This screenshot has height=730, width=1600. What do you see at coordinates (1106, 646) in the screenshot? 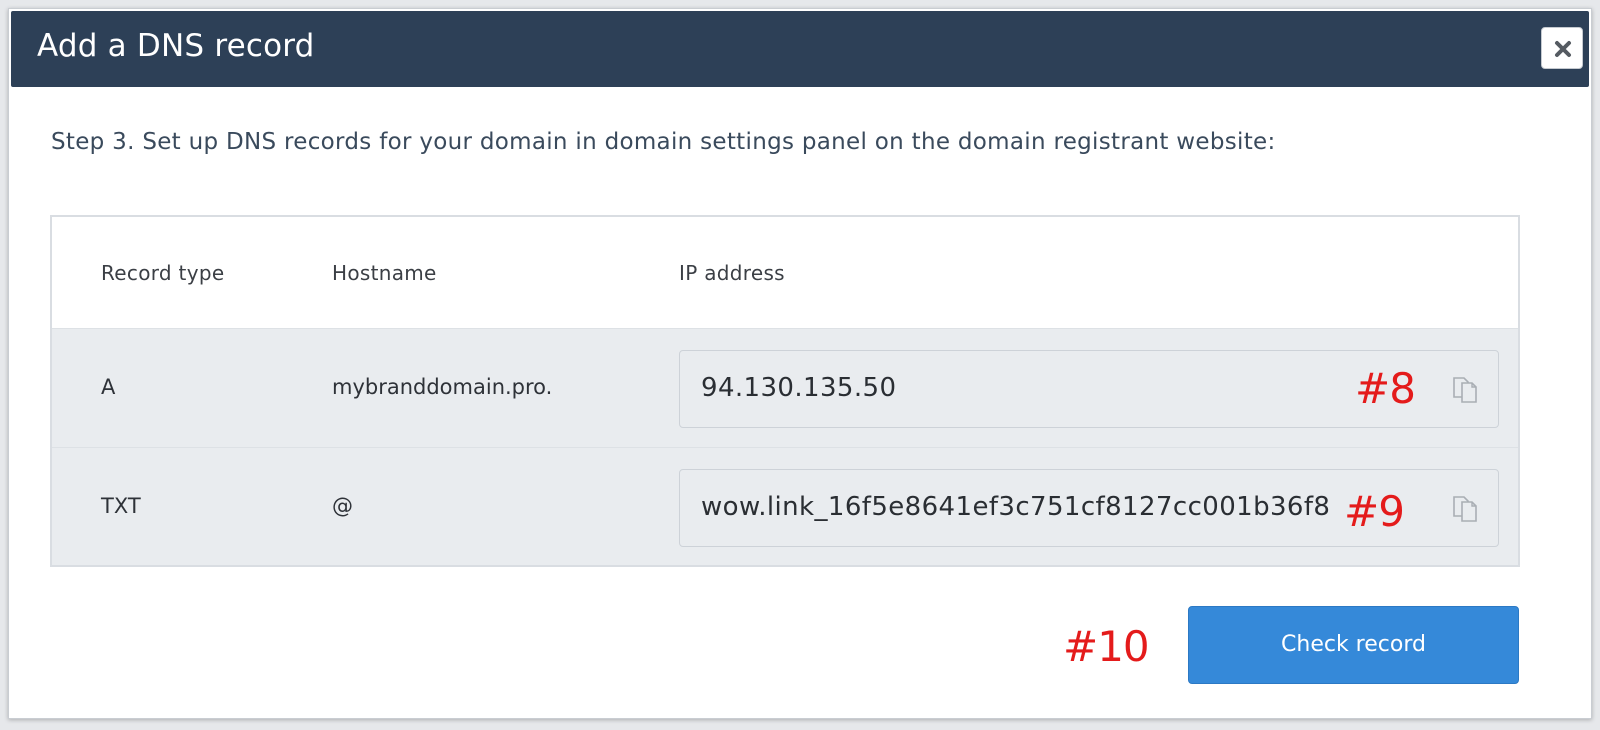
I see `annotation-10: #10` at bounding box center [1106, 646].